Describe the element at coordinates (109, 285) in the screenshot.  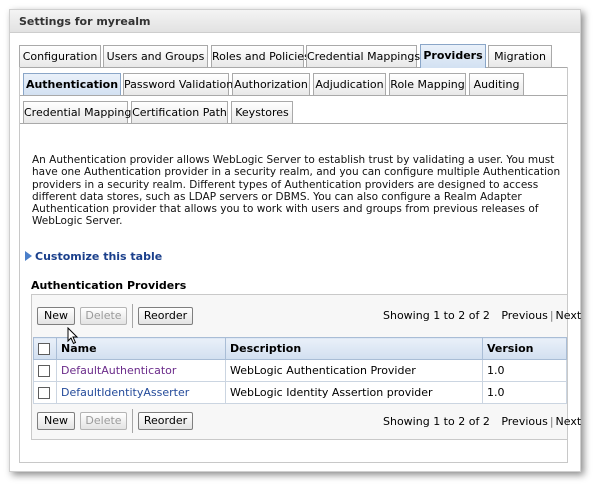
I see `section-title: Authentication Providers` at that location.